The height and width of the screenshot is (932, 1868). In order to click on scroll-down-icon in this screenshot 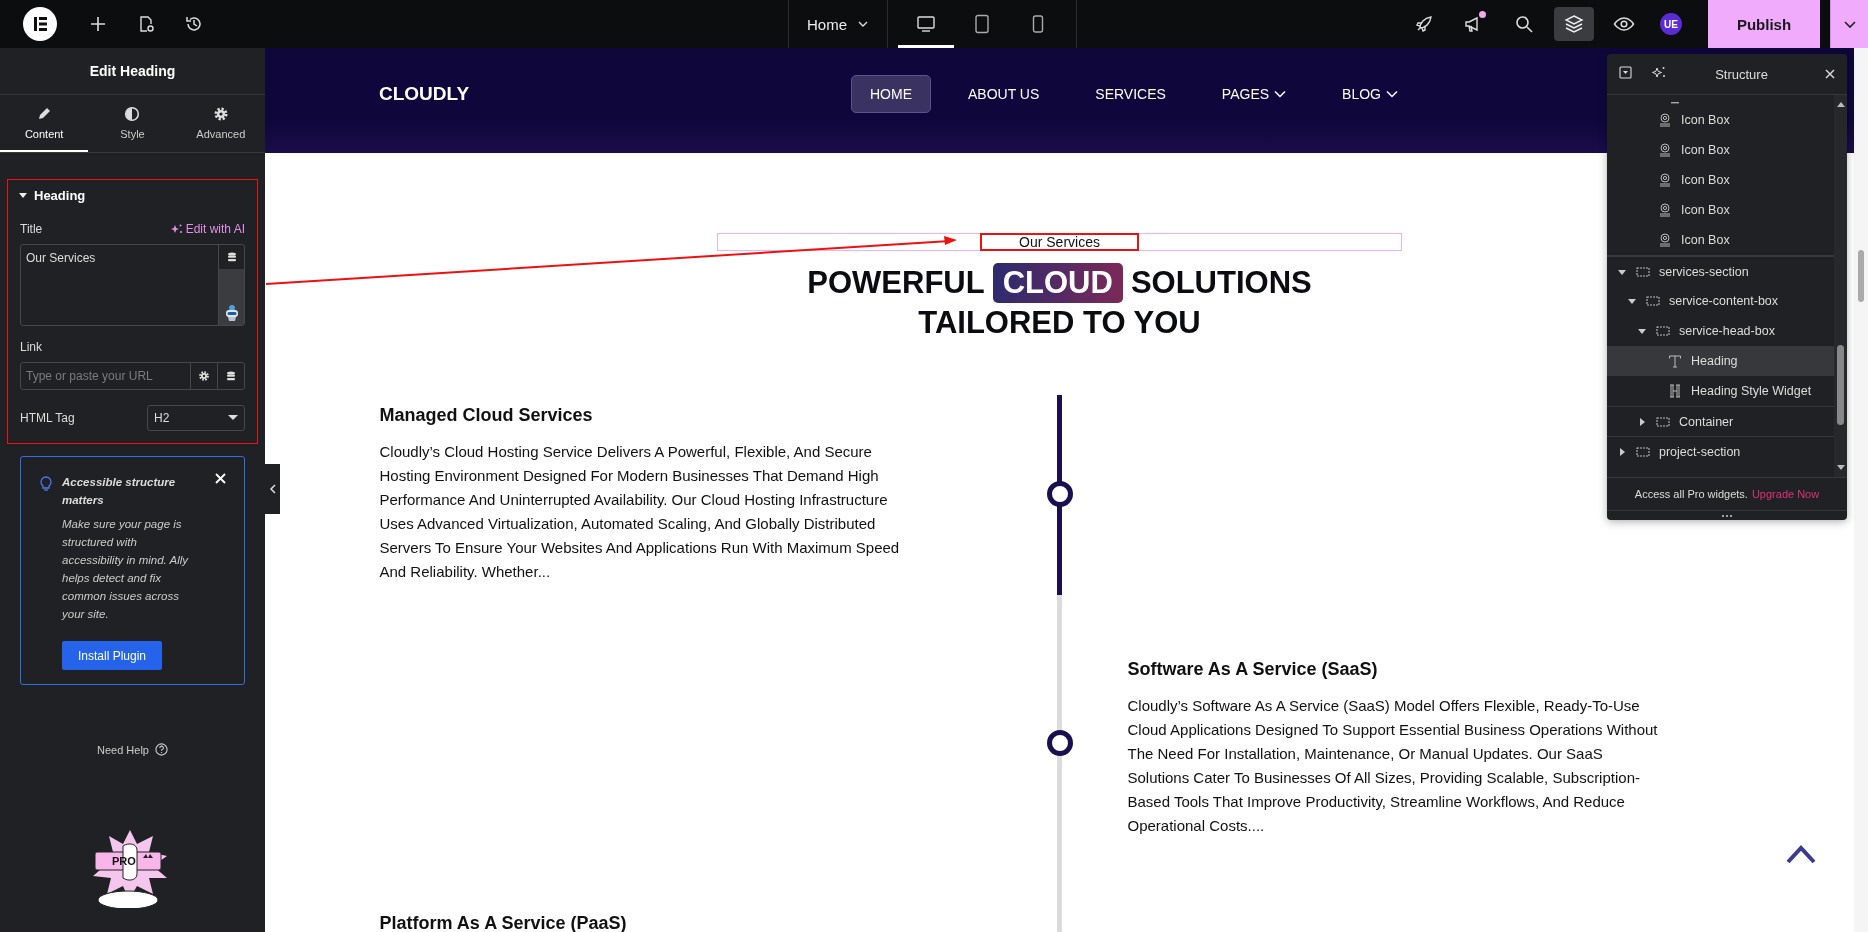, I will do `click(1840, 468)`.